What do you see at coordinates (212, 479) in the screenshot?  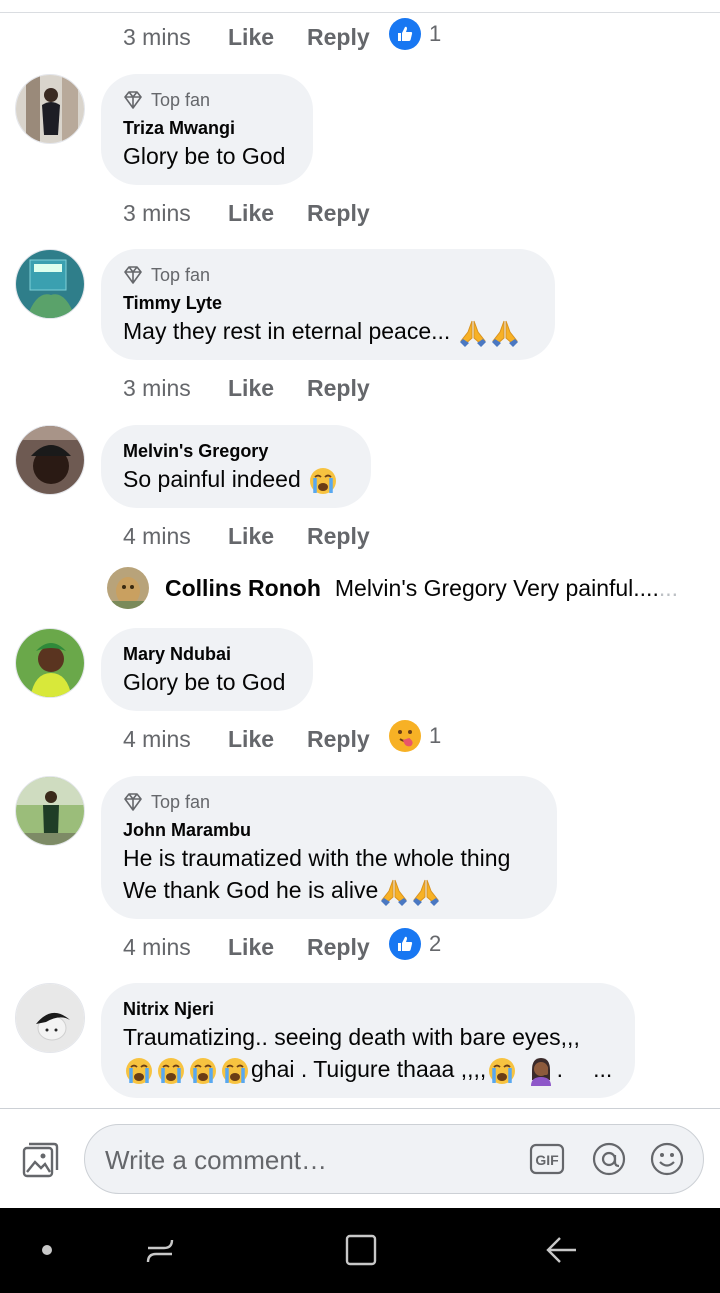 I see `comment-text-line: So painful indeed` at bounding box center [212, 479].